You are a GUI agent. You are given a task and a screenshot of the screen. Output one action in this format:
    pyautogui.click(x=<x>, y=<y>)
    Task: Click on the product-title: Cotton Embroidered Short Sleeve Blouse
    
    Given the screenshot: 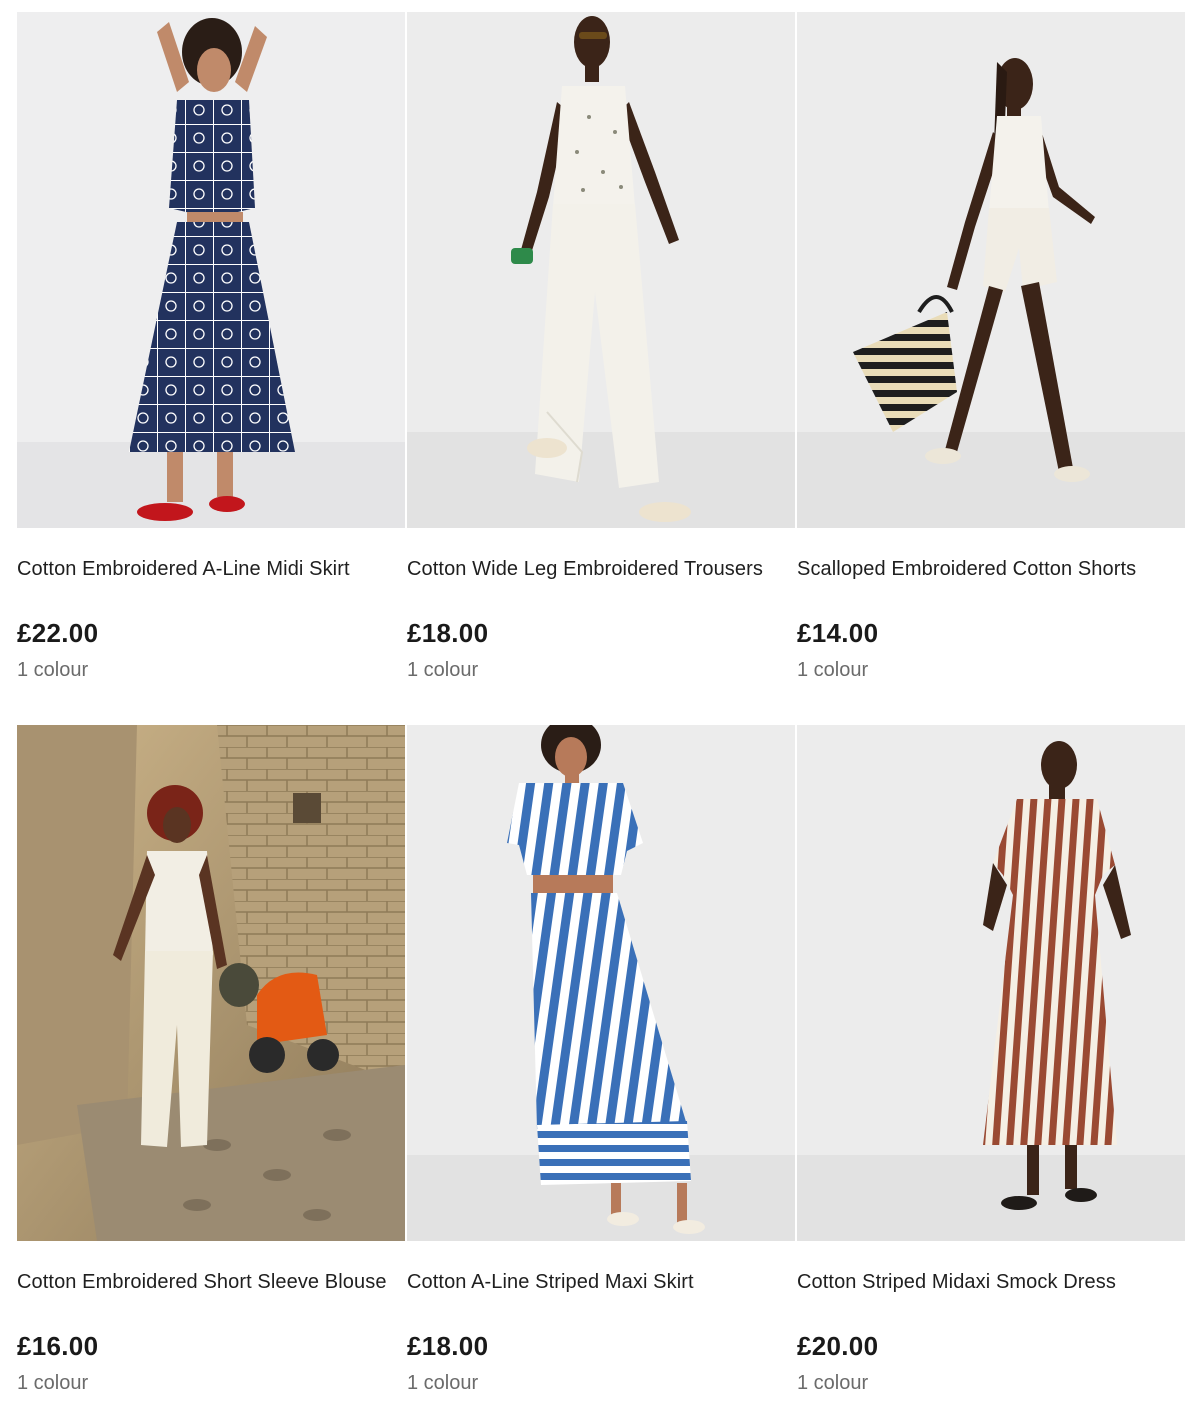 What is the action you would take?
    pyautogui.click(x=209, y=1282)
    